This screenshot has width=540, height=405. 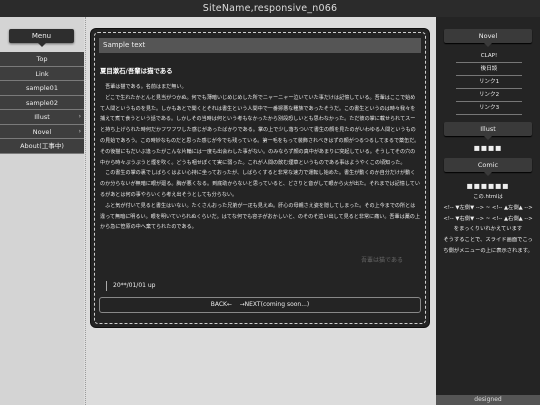 I want to click on menu-item-novel: Novel ›, so click(x=42, y=131).